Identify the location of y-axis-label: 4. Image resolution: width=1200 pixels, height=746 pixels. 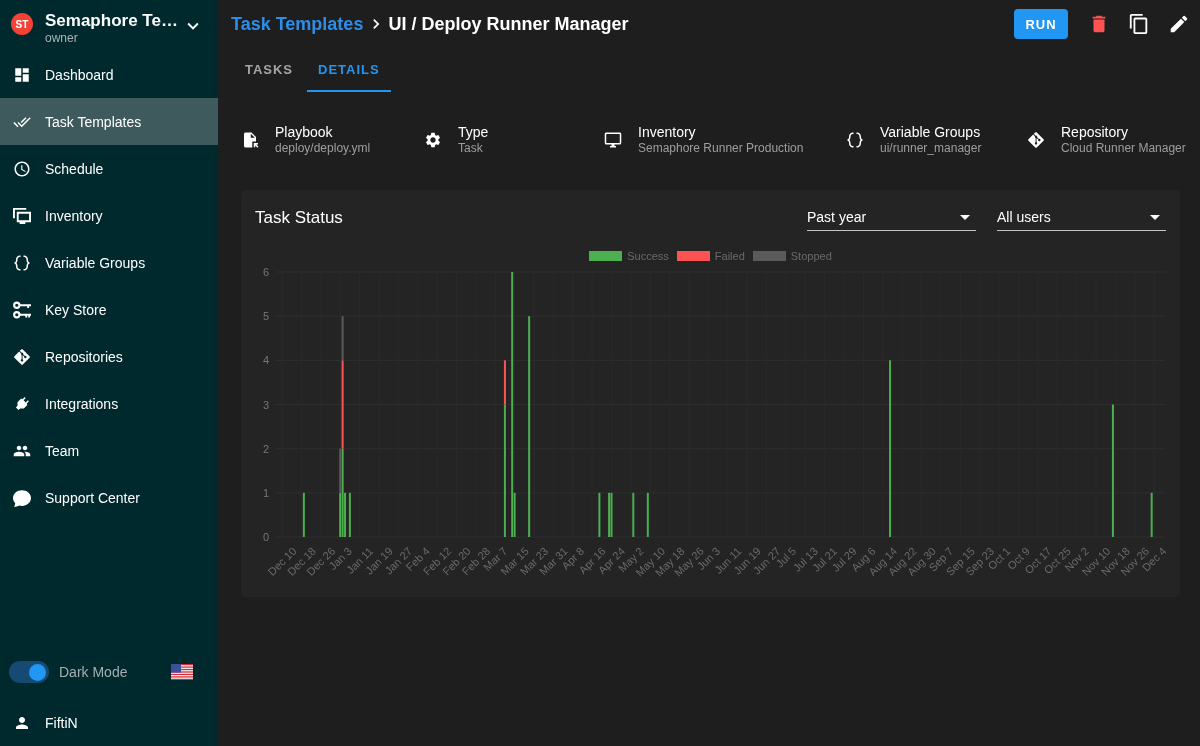
(265, 360).